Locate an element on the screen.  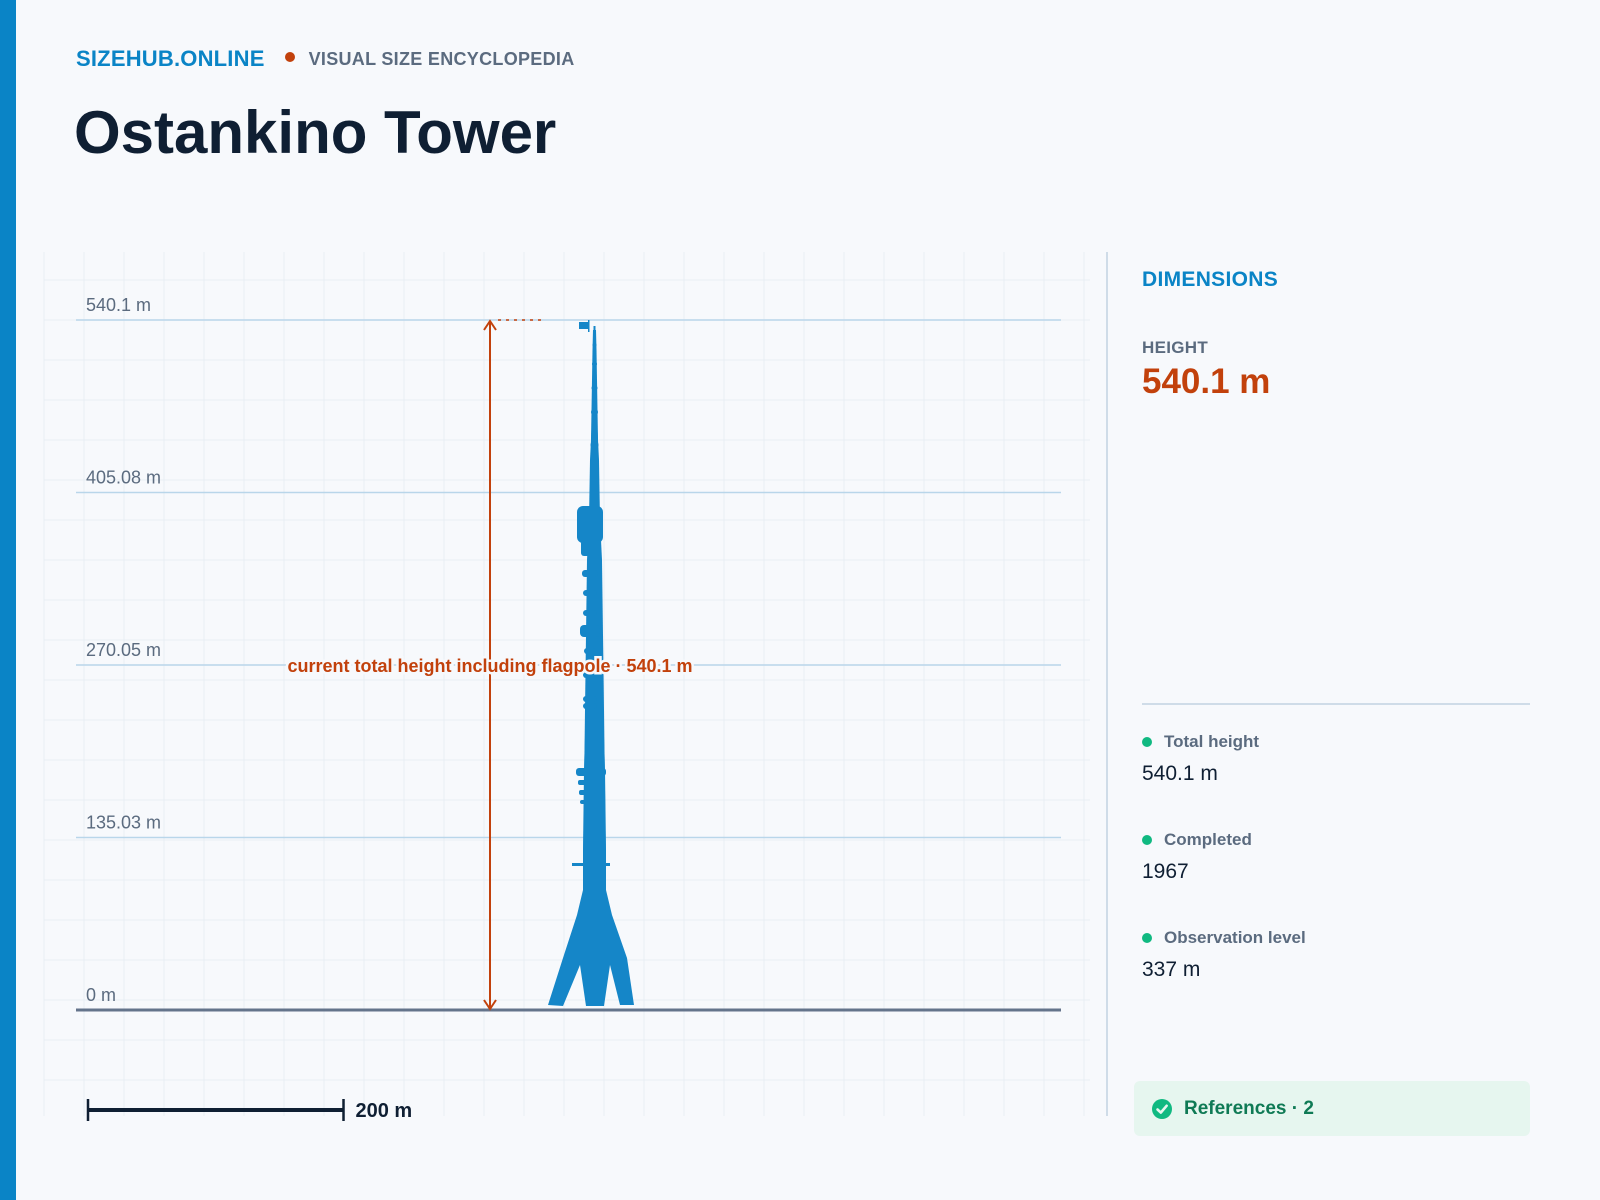
stat-value: 1967 is located at coordinates (1165, 871).